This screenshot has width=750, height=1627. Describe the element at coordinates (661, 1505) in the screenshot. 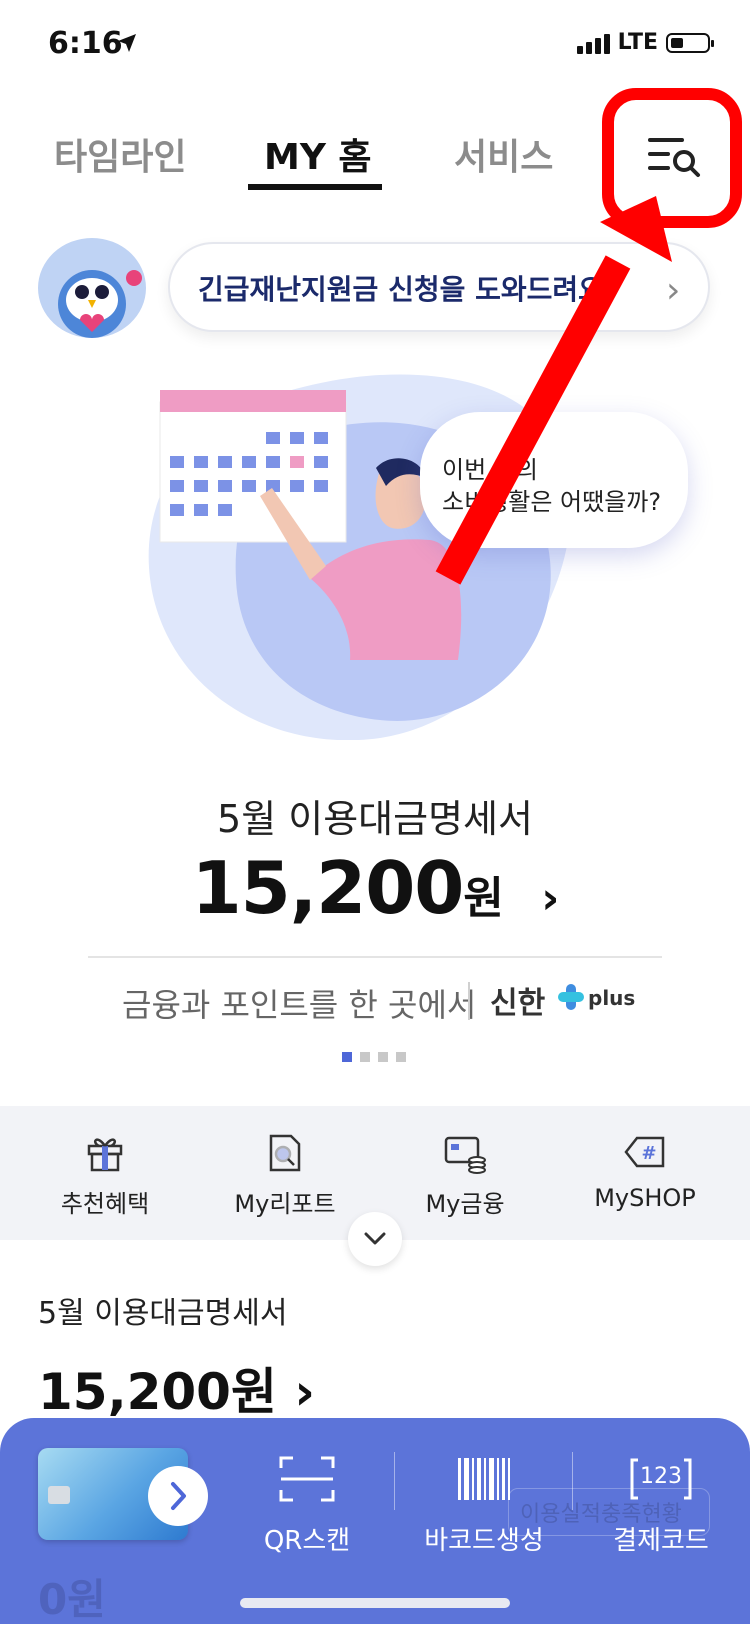

I see `payment-code-button: 123 결제코드` at that location.